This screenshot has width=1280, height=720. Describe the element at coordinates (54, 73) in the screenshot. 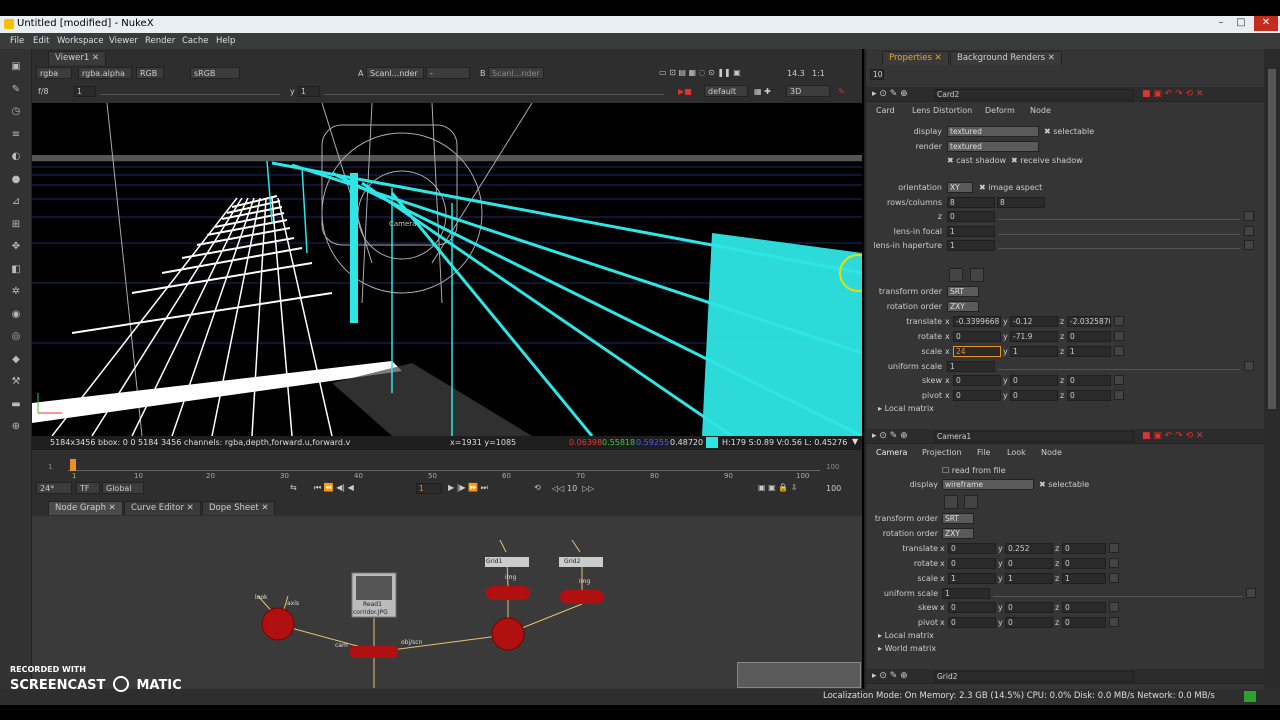

I see `channels-dropdown: rgba` at that location.